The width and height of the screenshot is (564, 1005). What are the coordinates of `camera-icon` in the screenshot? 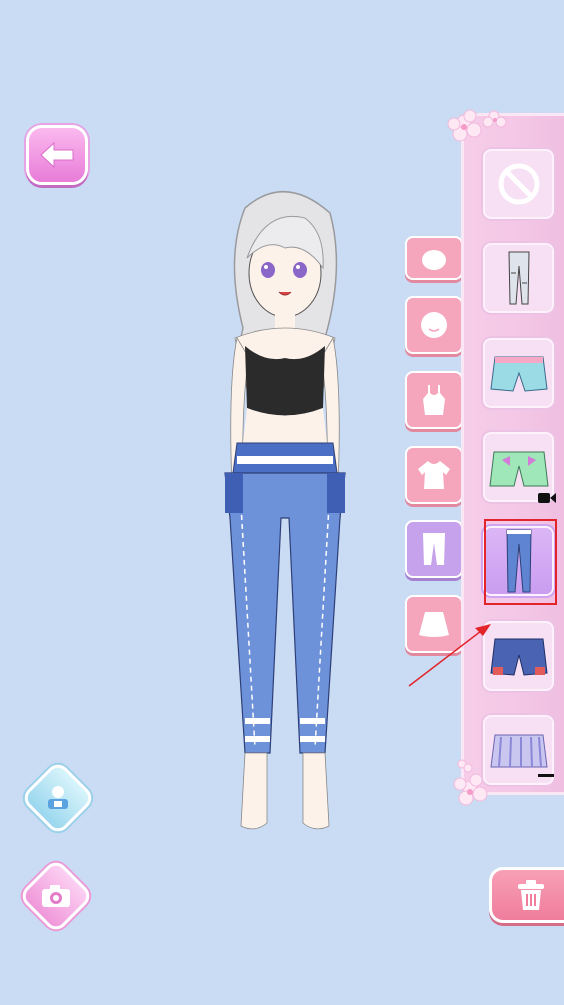 It's located at (56, 896).